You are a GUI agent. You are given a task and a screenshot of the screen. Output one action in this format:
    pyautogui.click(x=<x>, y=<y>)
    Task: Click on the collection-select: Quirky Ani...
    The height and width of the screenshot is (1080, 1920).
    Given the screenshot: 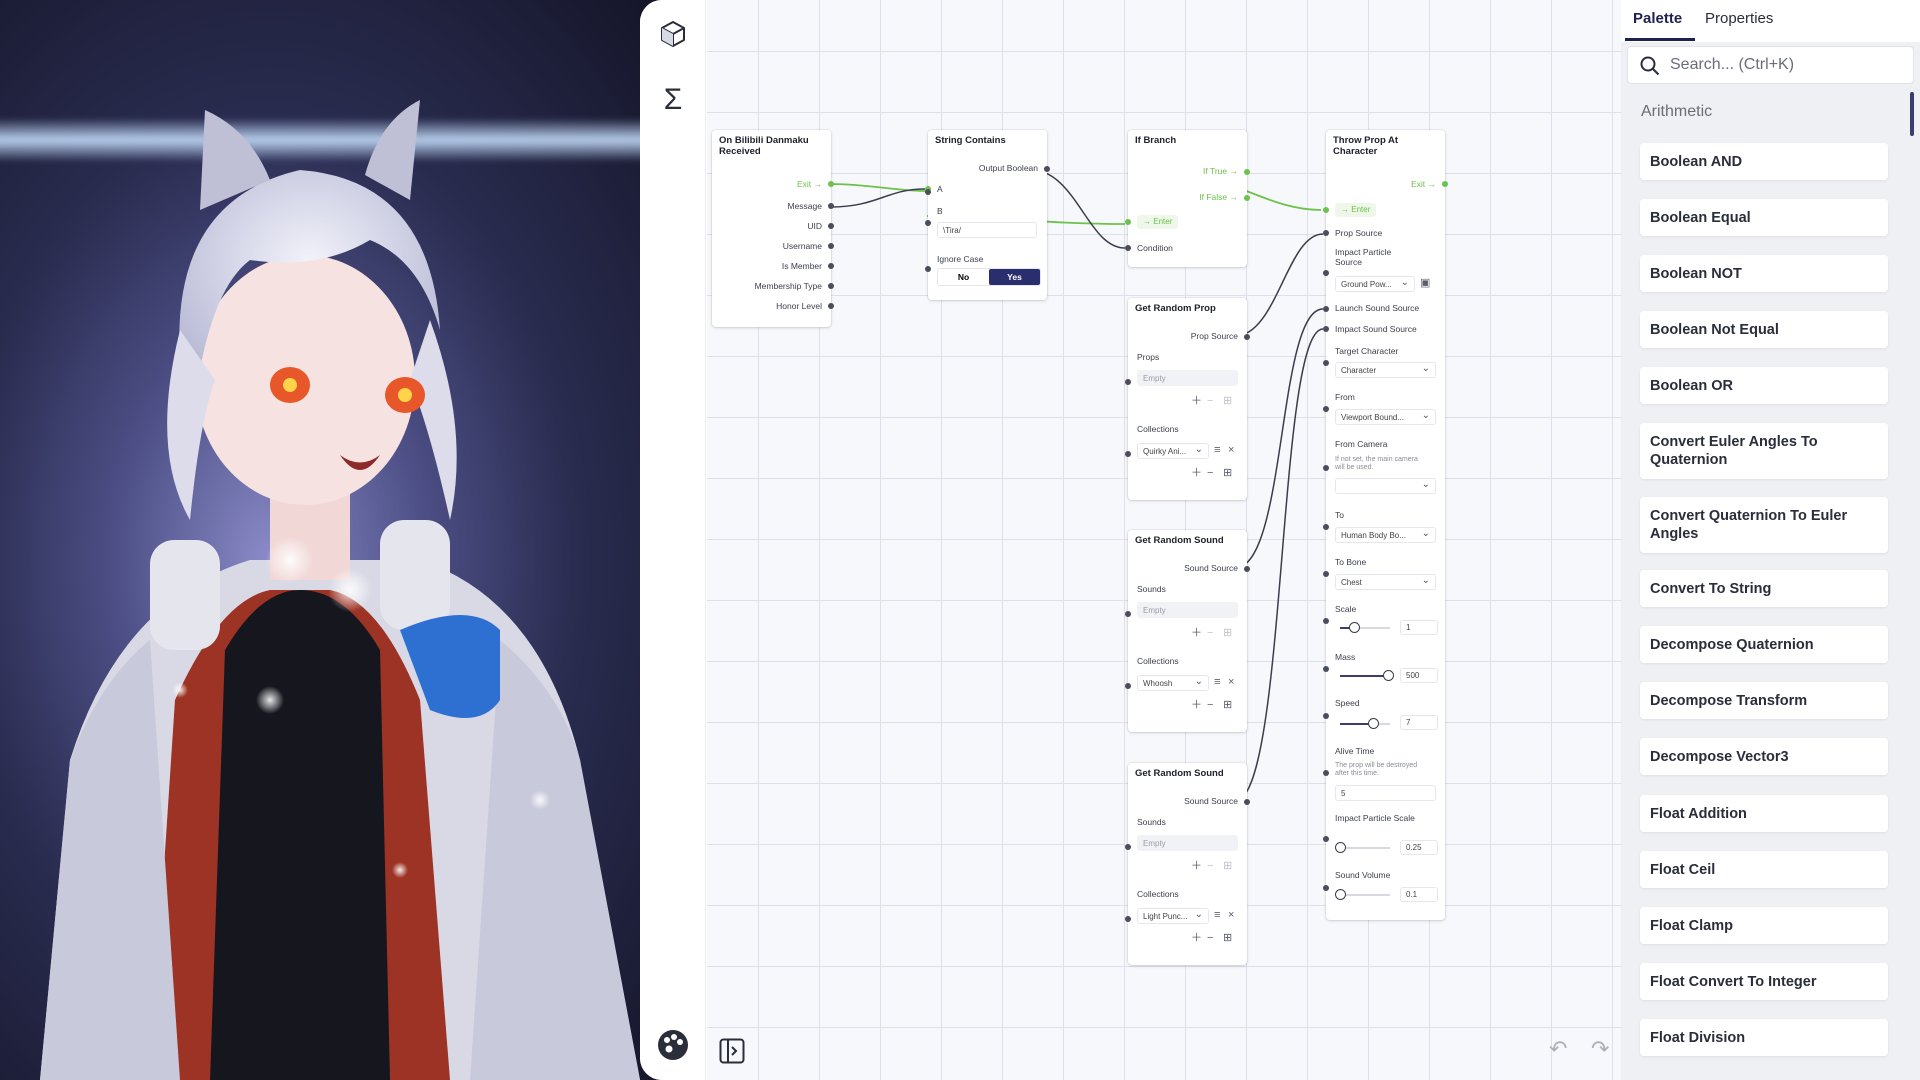 What is the action you would take?
    pyautogui.click(x=1173, y=451)
    